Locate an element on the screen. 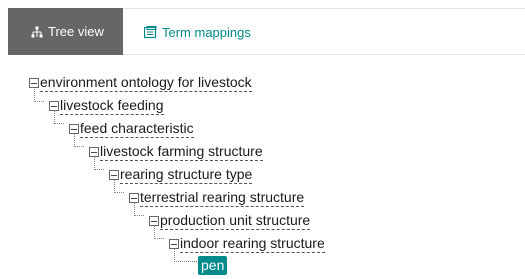 This screenshot has width=525, height=279. tree-node-selected: pen is located at coordinates (213, 265).